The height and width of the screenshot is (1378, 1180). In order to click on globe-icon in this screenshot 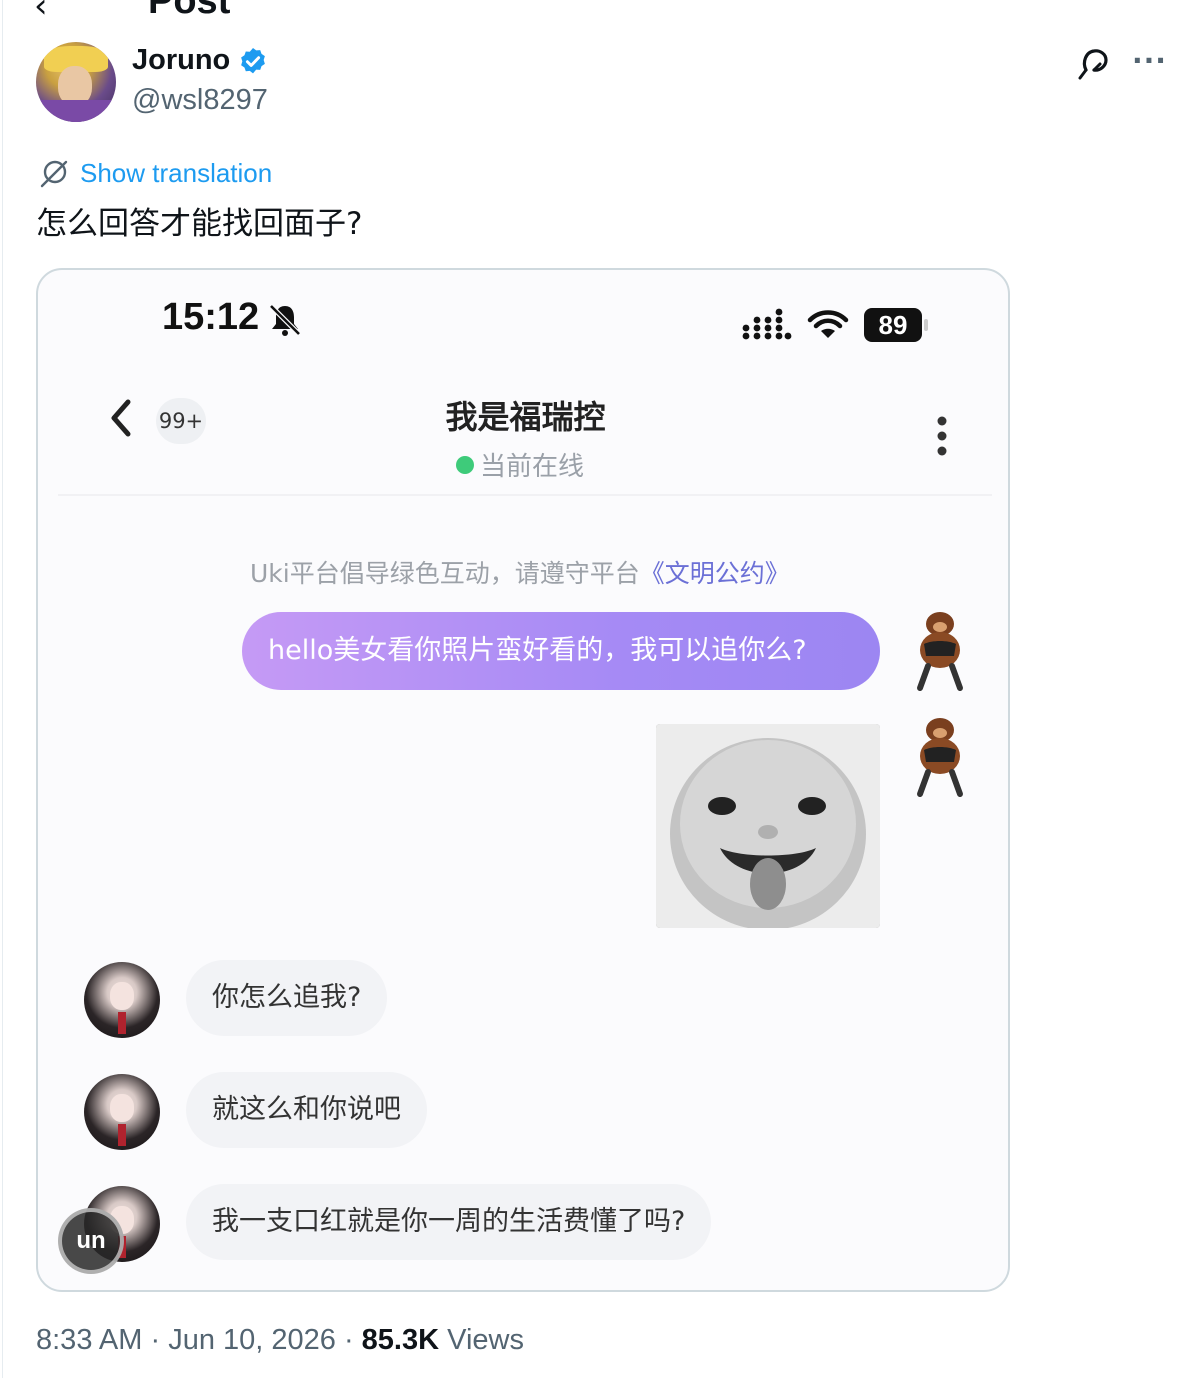, I will do `click(54, 174)`.